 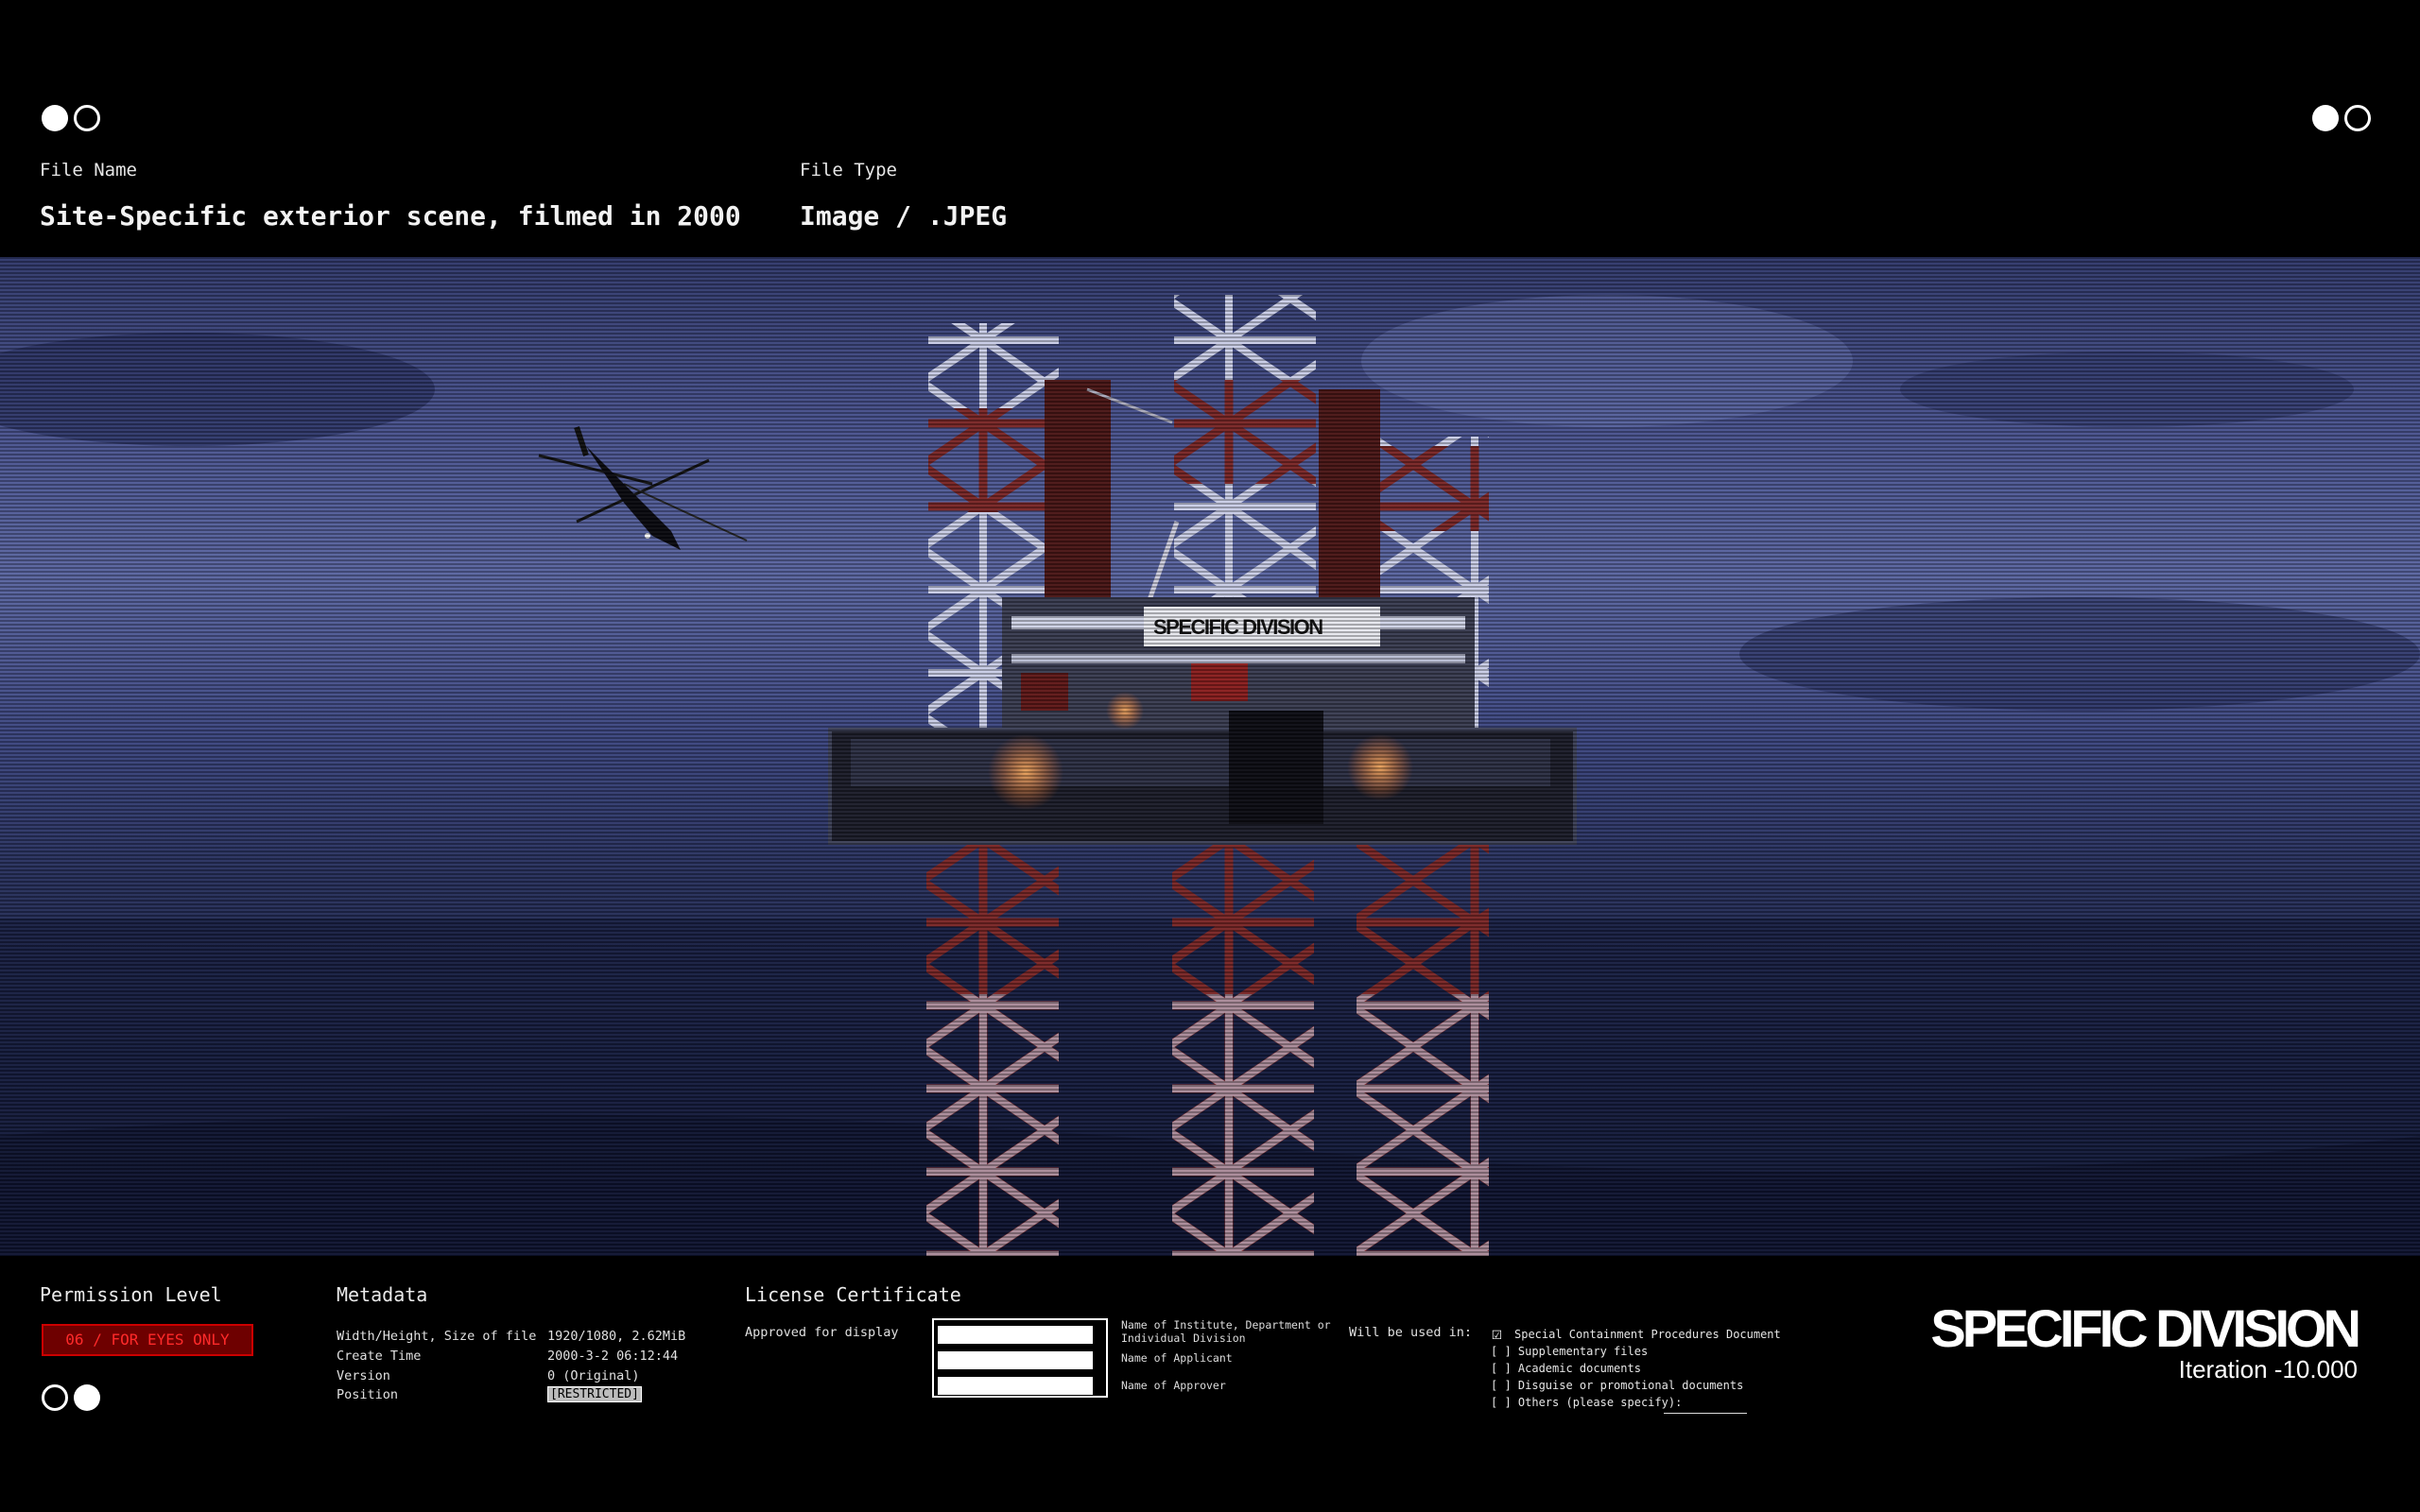 What do you see at coordinates (1015, 1360) in the screenshot?
I see `applicant-field` at bounding box center [1015, 1360].